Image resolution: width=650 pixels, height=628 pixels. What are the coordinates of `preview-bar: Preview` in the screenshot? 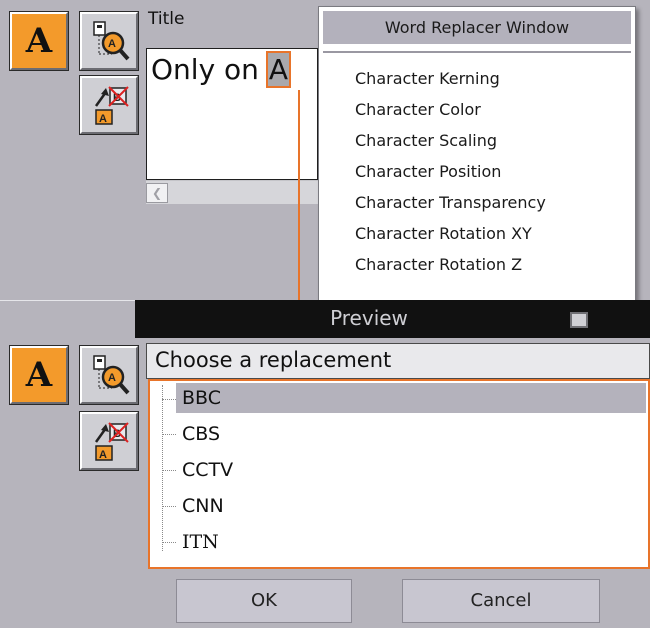 It's located at (369, 319).